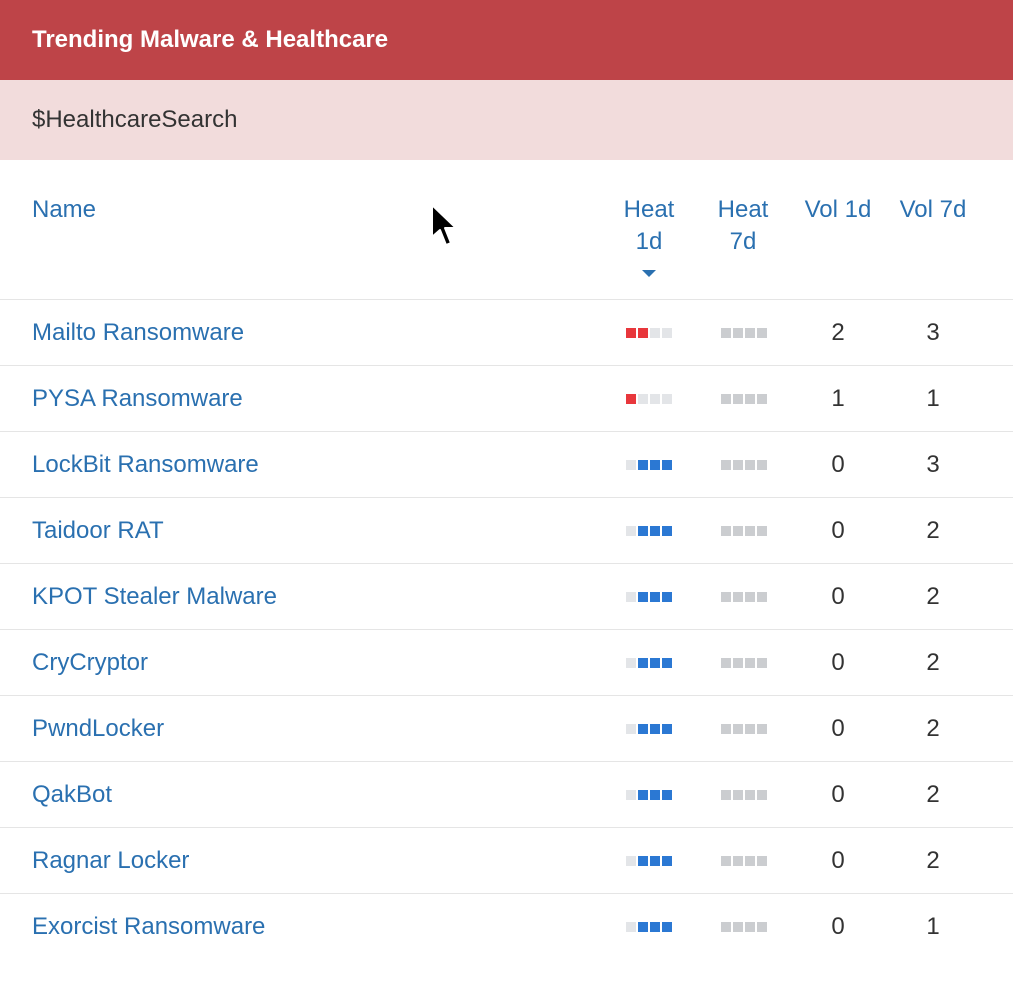 Image resolution: width=1013 pixels, height=994 pixels. Describe the element at coordinates (154, 597) in the screenshot. I see `malware-name-link: KPOT Stealer Malware` at that location.